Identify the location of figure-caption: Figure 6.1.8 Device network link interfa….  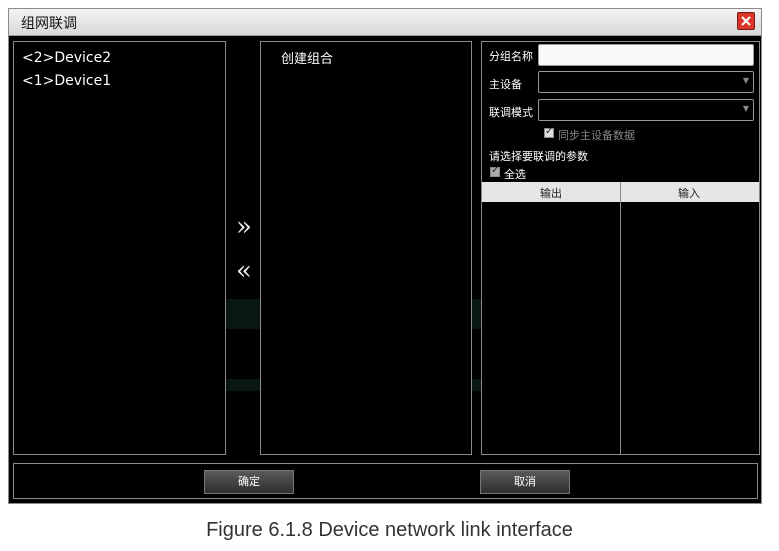
(389, 530).